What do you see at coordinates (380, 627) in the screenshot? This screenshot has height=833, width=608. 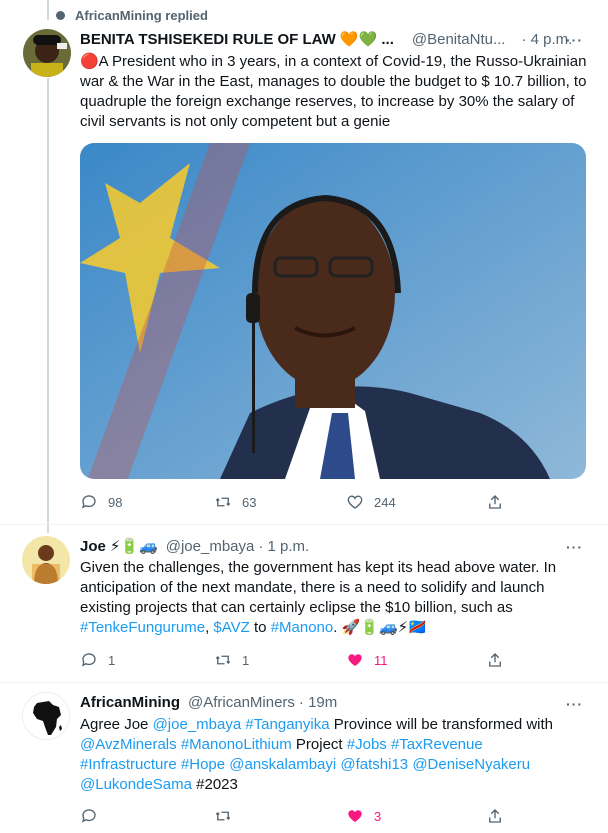 I see `tweet2-trailing: . 🚀🔋🚙⚡🇨🇩` at bounding box center [380, 627].